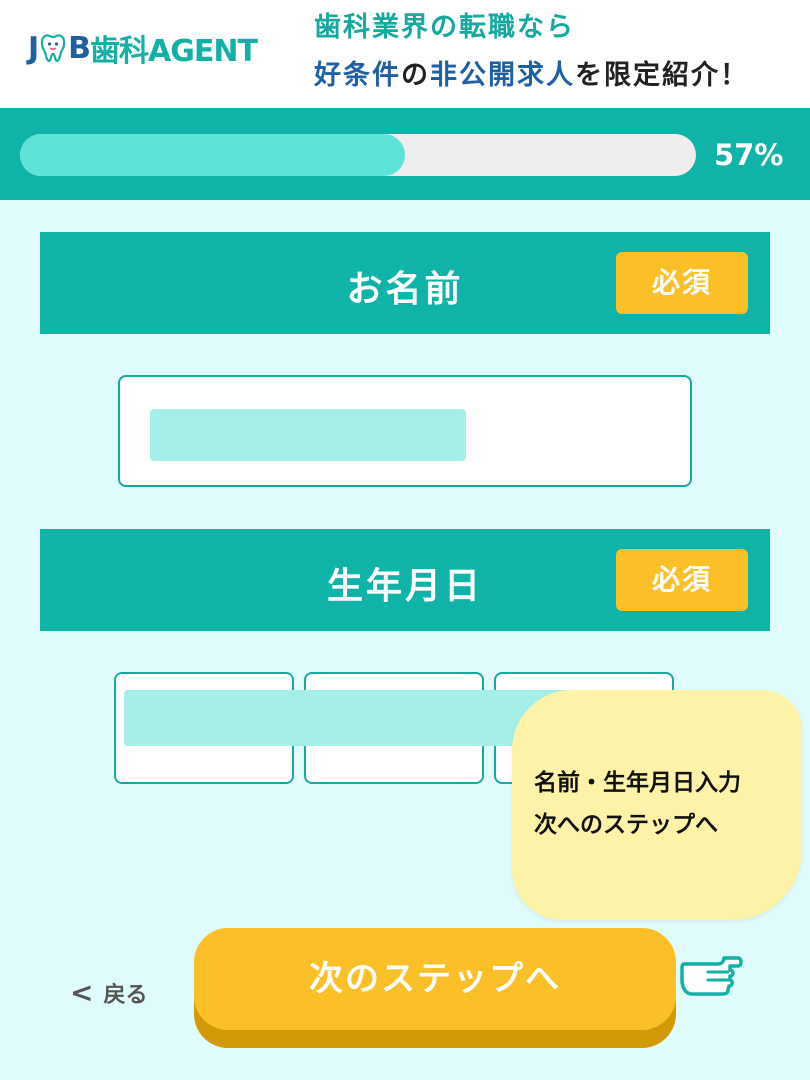  I want to click on annotation-line1: 名前・生年月日入力, so click(637, 783).